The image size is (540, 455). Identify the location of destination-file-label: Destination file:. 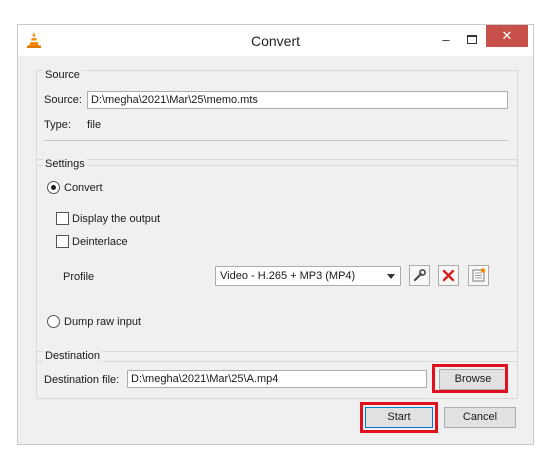
(82, 380).